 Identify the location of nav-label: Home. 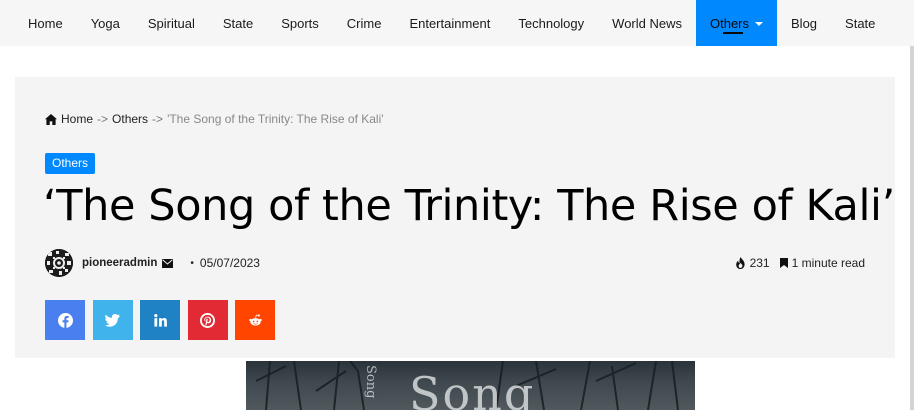
(45, 23).